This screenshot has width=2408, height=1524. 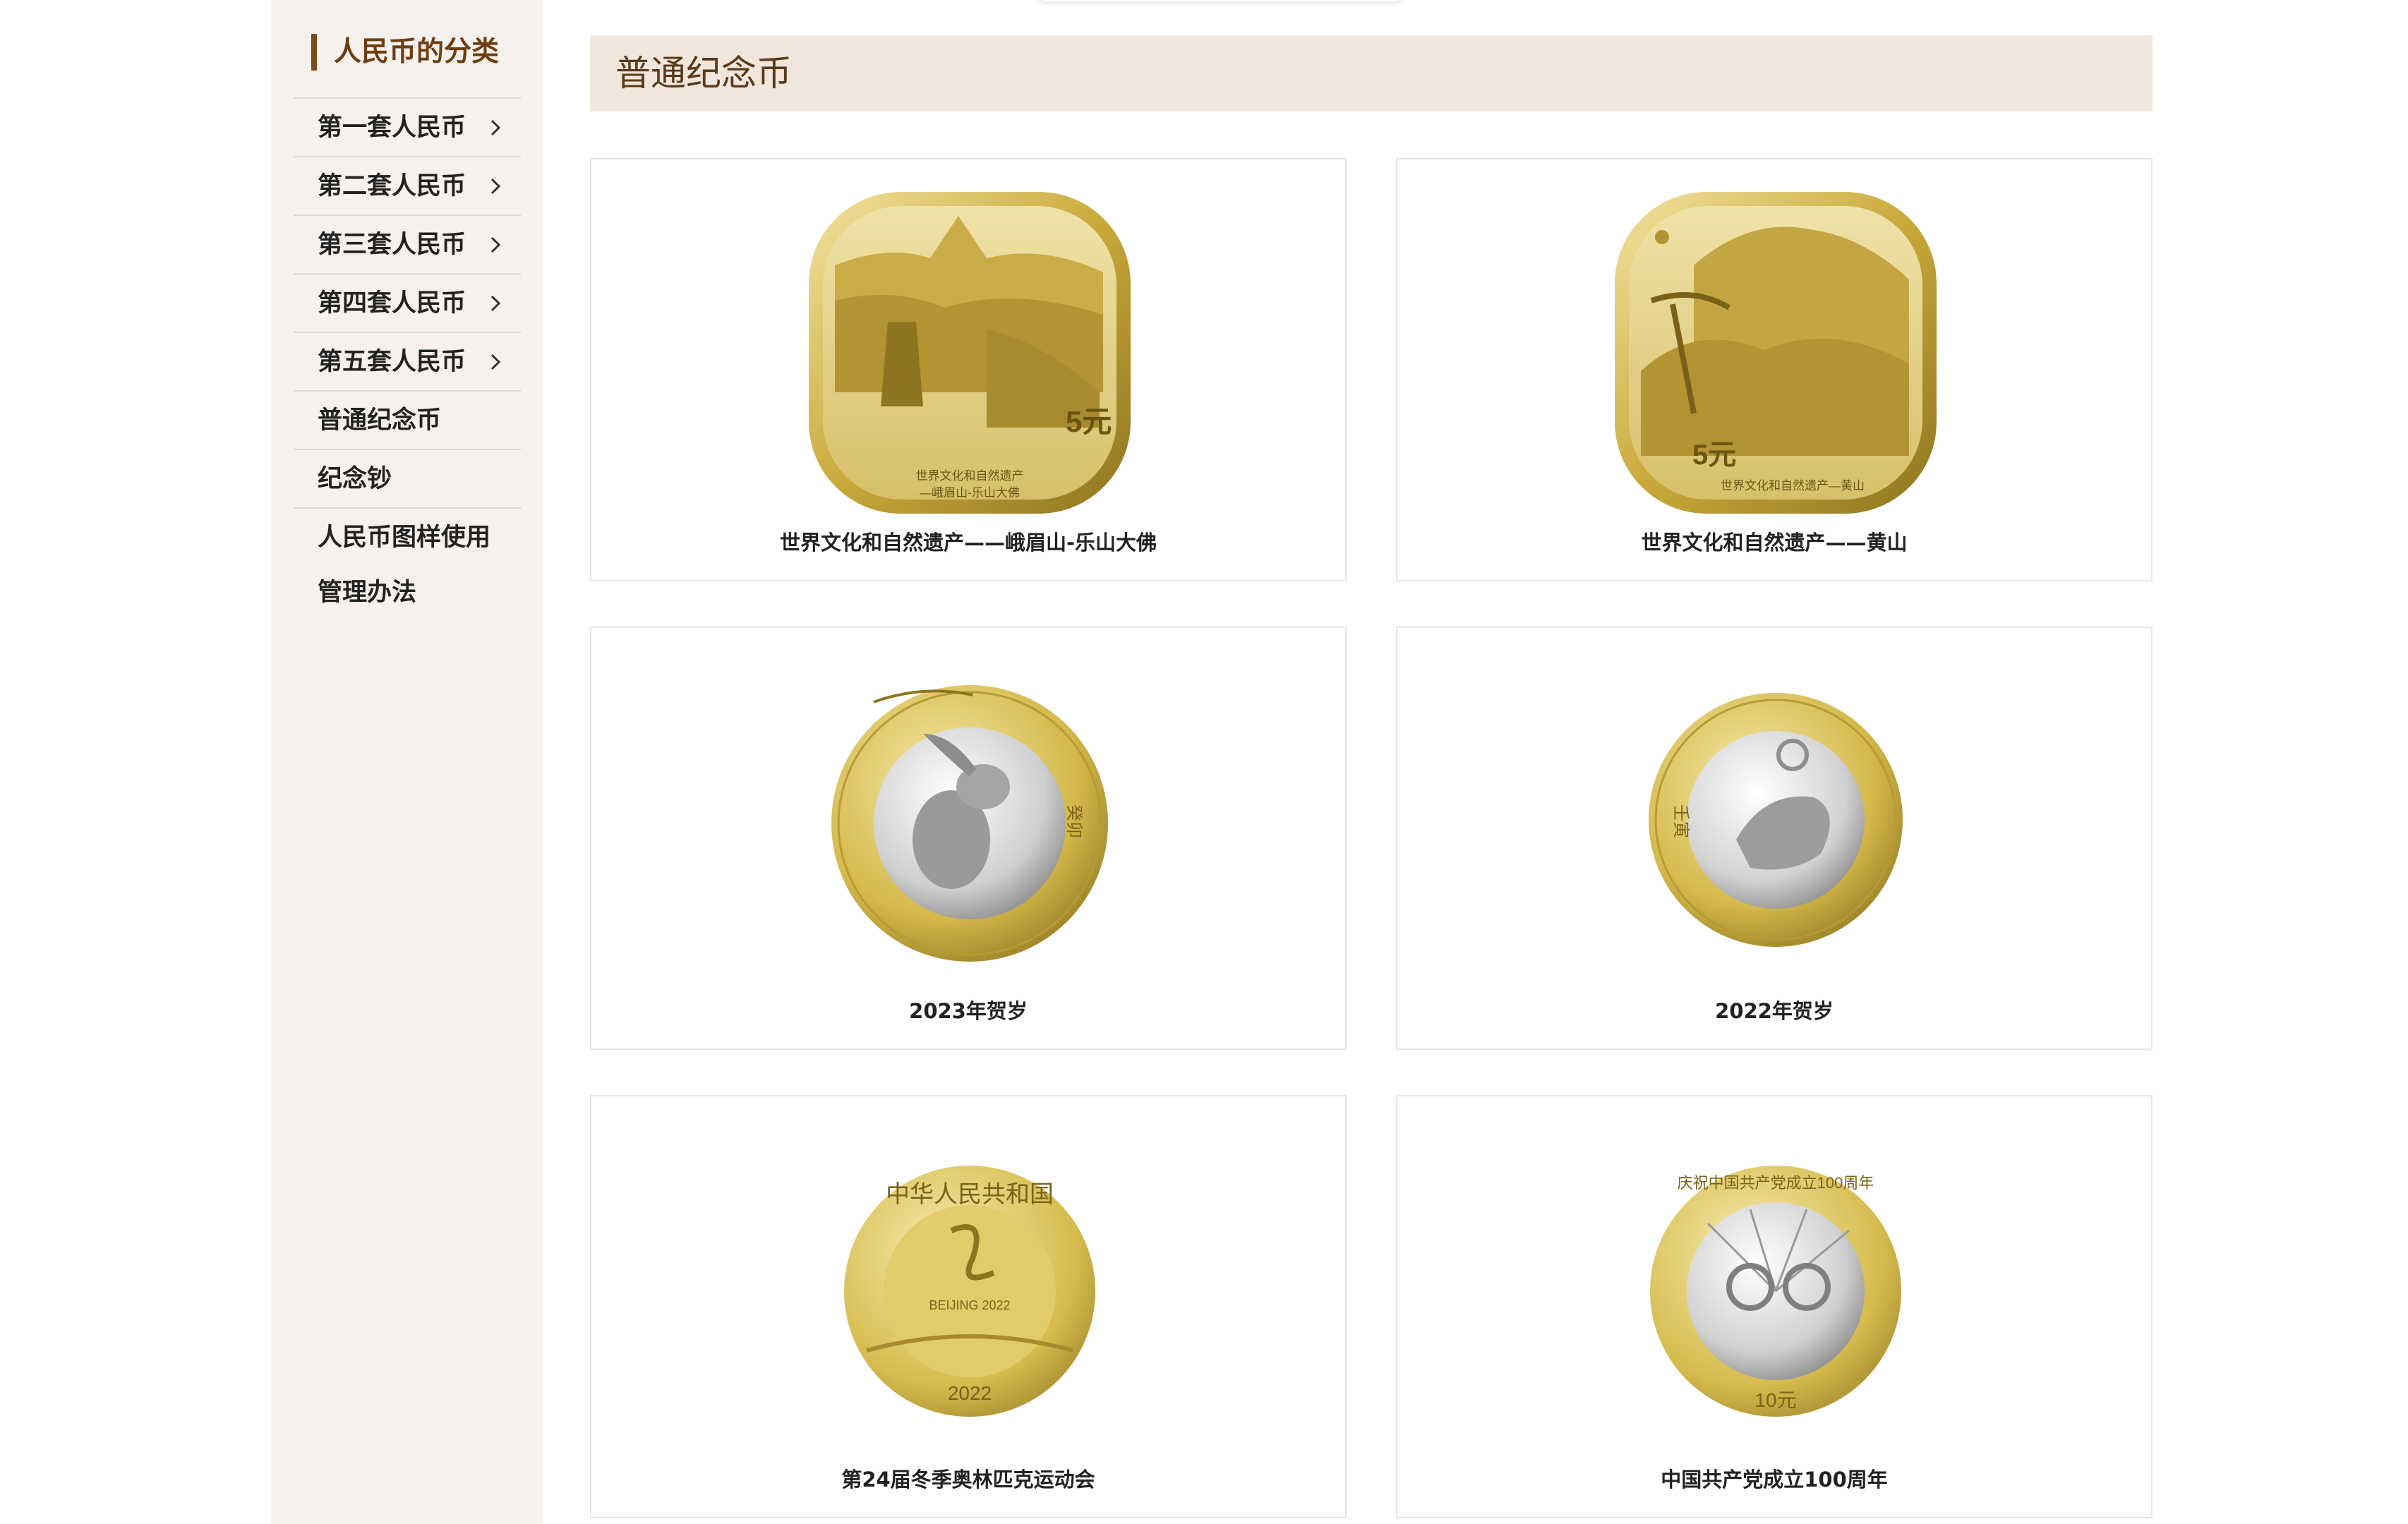 I want to click on sidebar-item-label-line1: 人民币图样使用, so click(x=404, y=538).